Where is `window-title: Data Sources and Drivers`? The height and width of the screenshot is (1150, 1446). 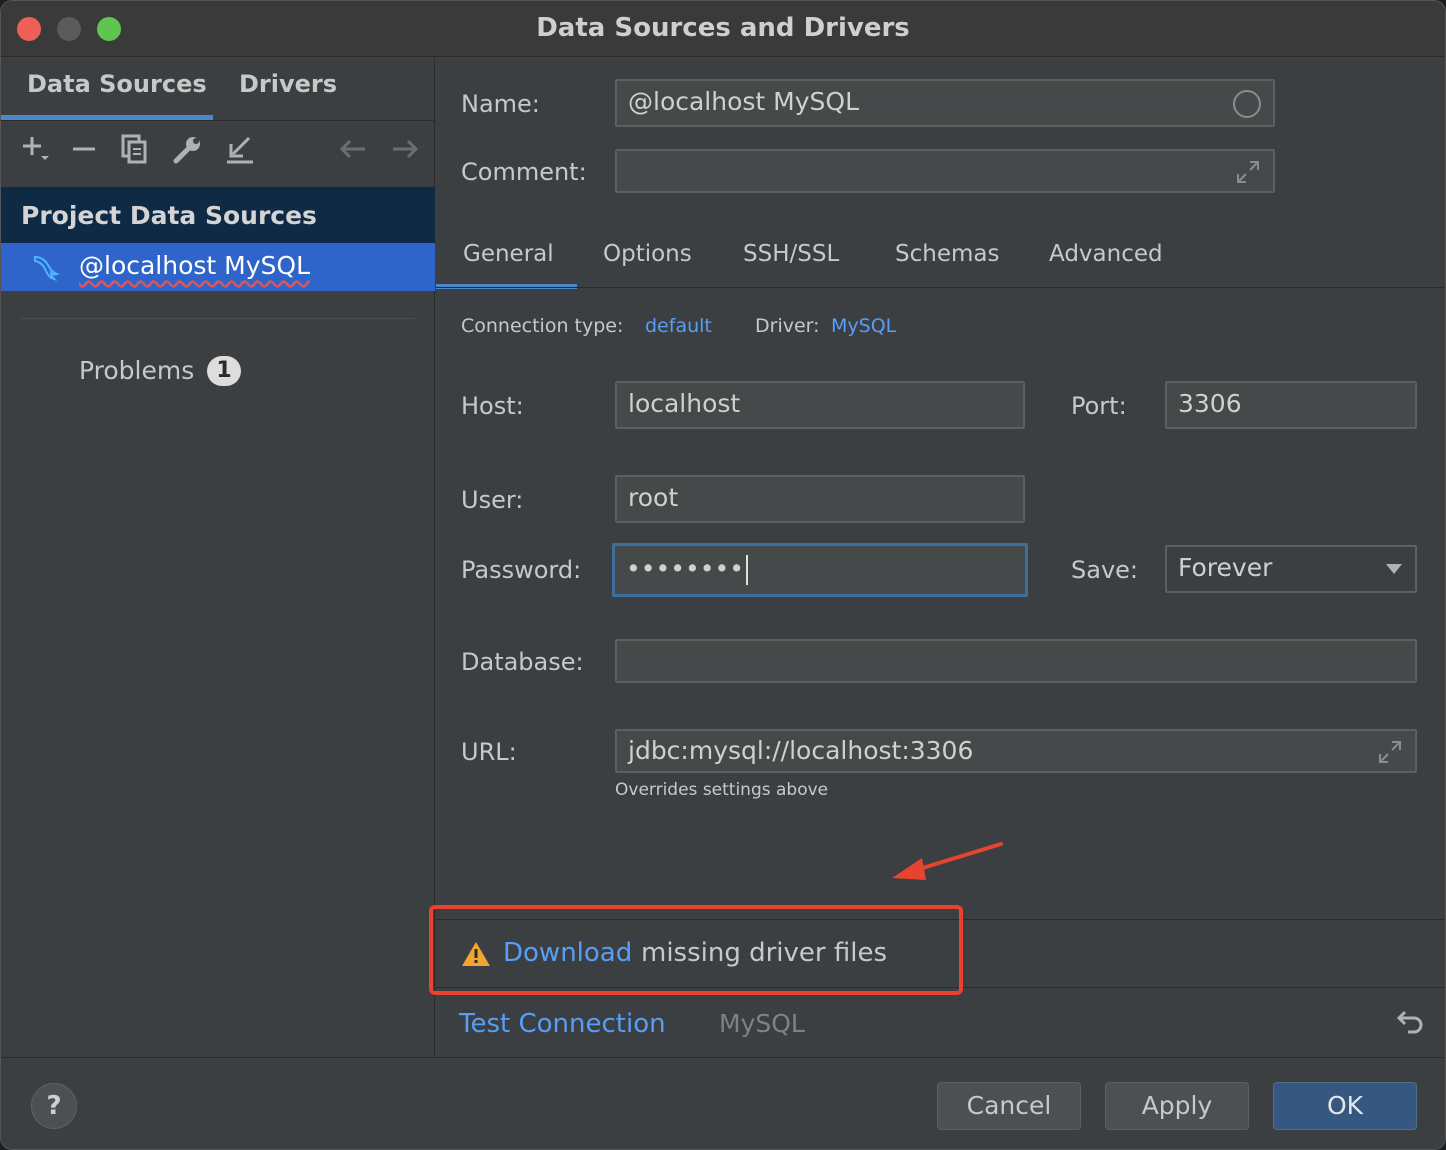
window-title: Data Sources and Drivers is located at coordinates (723, 28).